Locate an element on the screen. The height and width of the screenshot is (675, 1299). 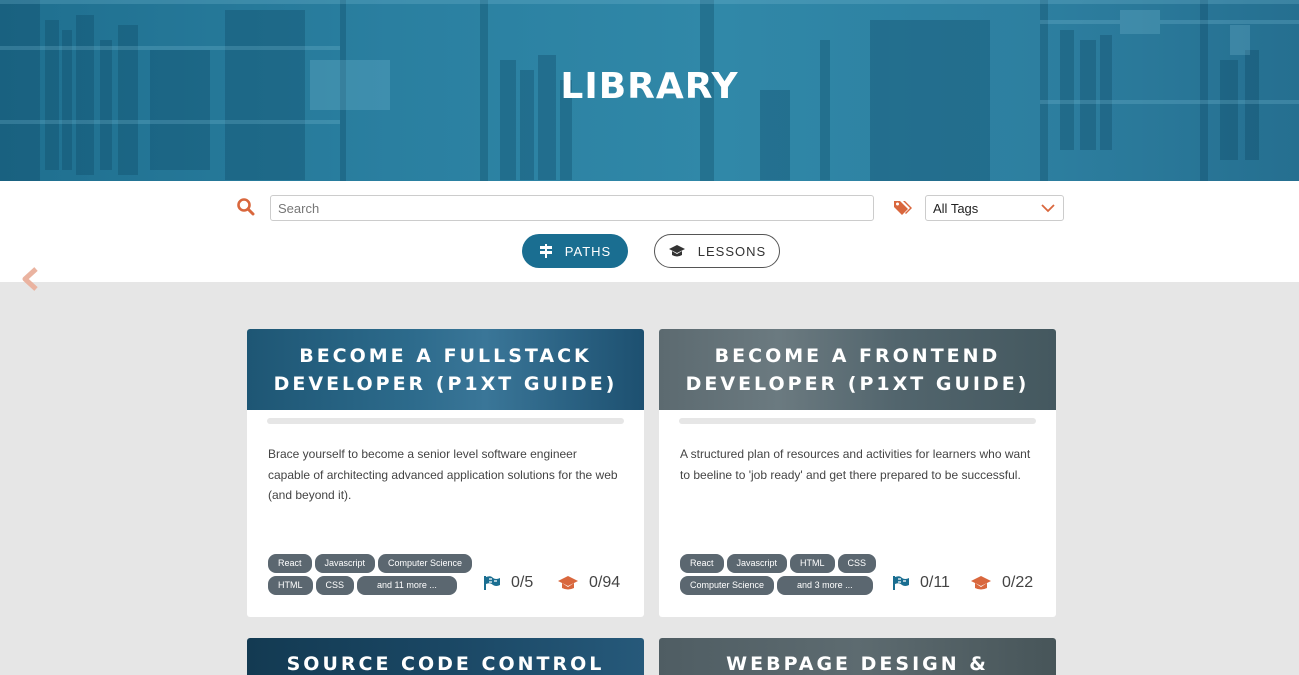
lessons-stat: 0/94 is located at coordinates (588, 583).